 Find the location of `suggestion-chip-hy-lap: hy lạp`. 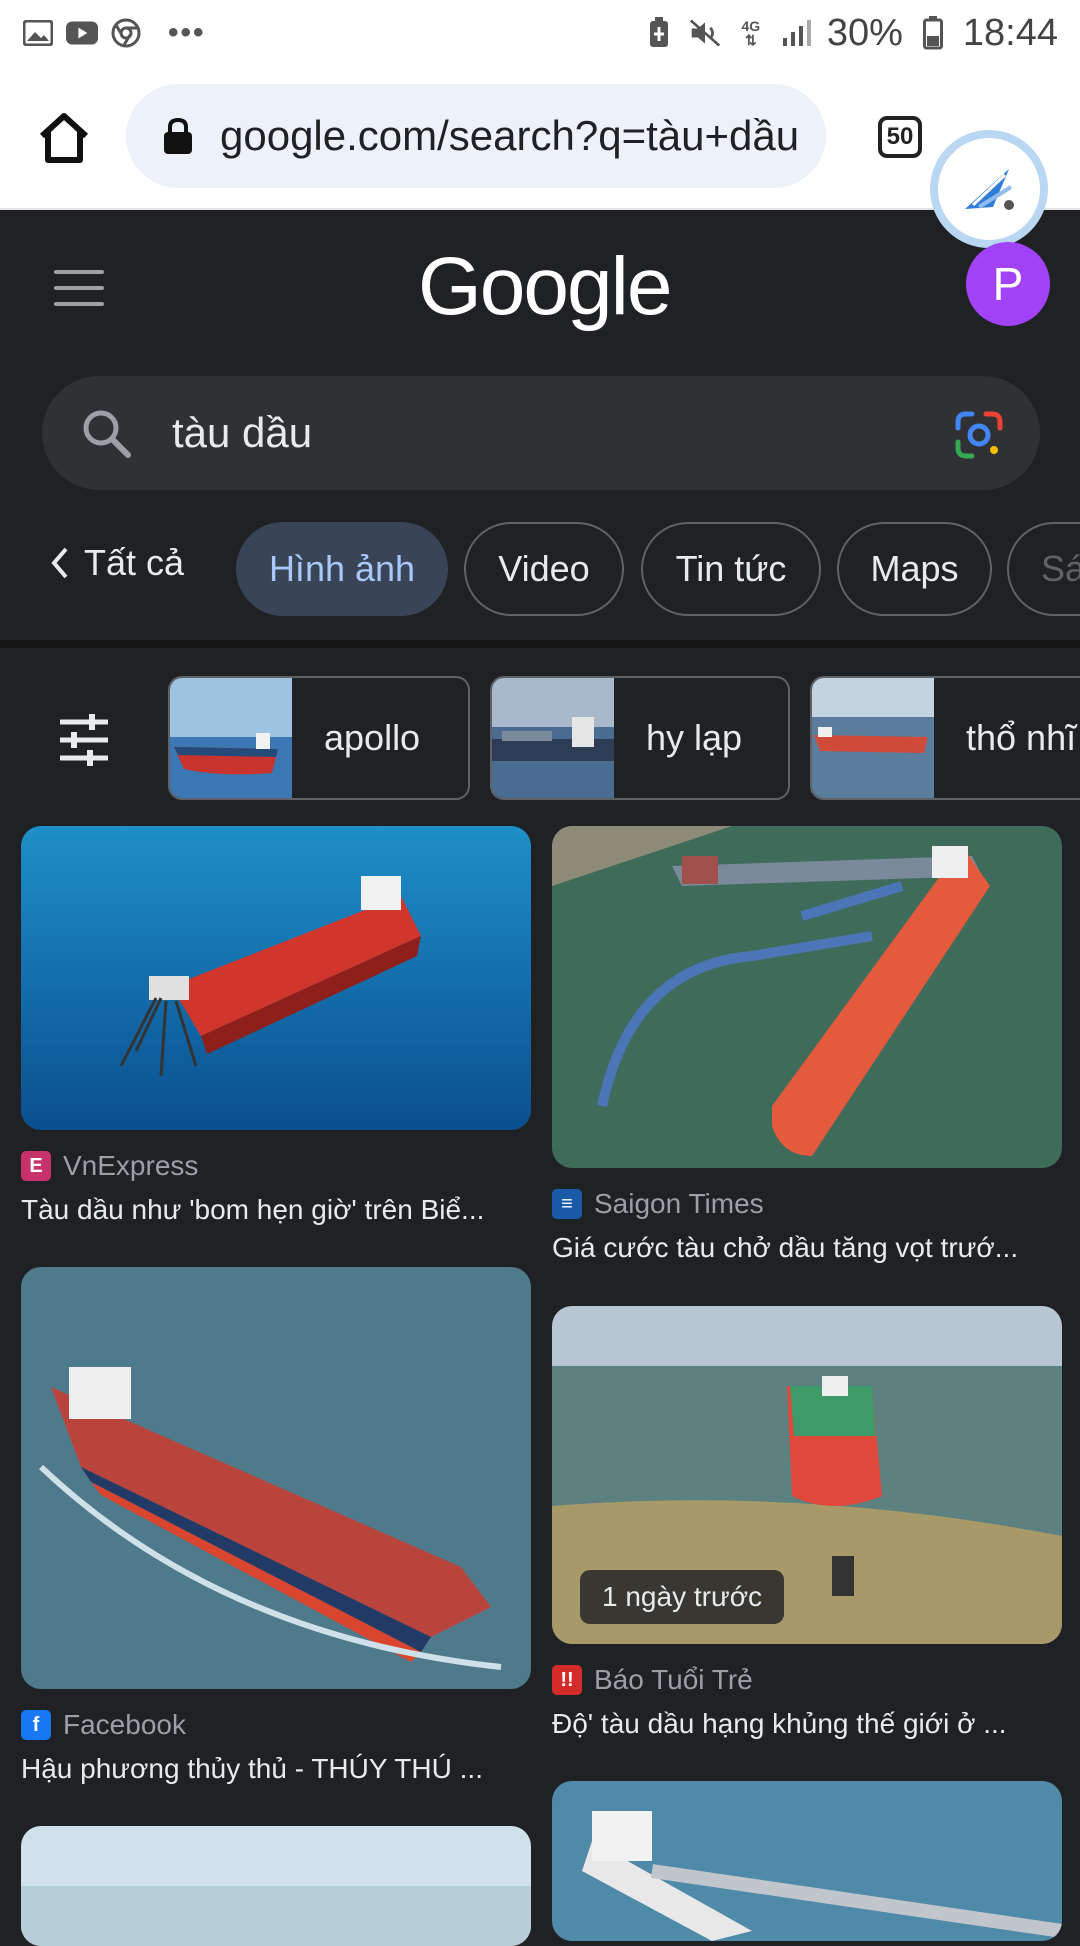

suggestion-chip-hy-lap: hy lạp is located at coordinates (640, 738).